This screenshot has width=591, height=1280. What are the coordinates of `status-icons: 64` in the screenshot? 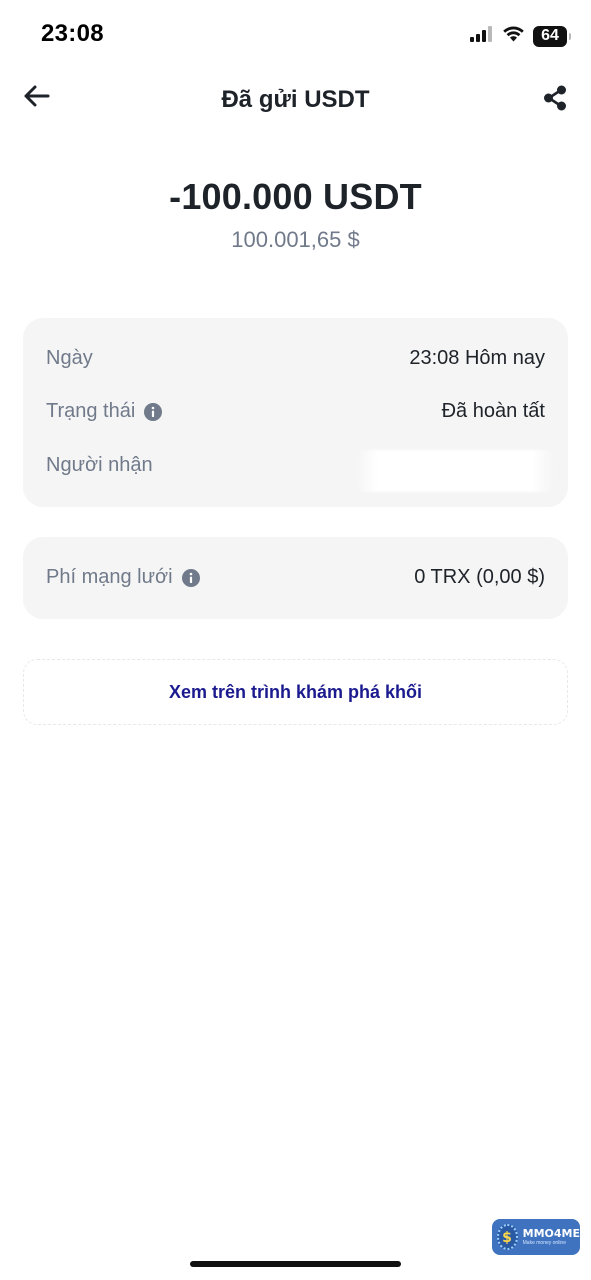 It's located at (520, 36).